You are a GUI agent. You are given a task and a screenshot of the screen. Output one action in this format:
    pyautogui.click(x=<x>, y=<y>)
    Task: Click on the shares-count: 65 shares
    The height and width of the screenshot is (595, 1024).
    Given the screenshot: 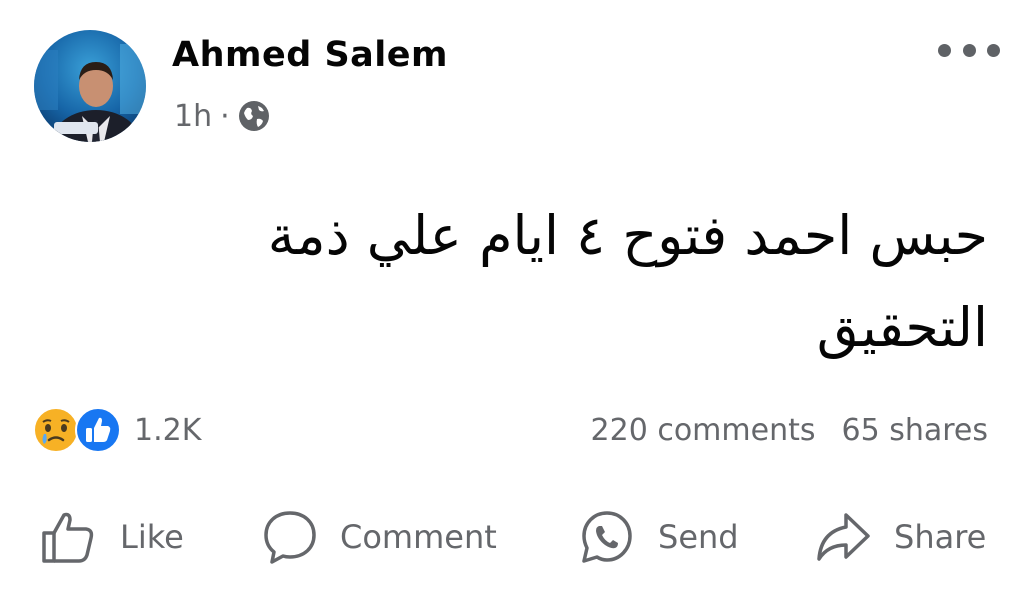 What is the action you would take?
    pyautogui.click(x=915, y=430)
    